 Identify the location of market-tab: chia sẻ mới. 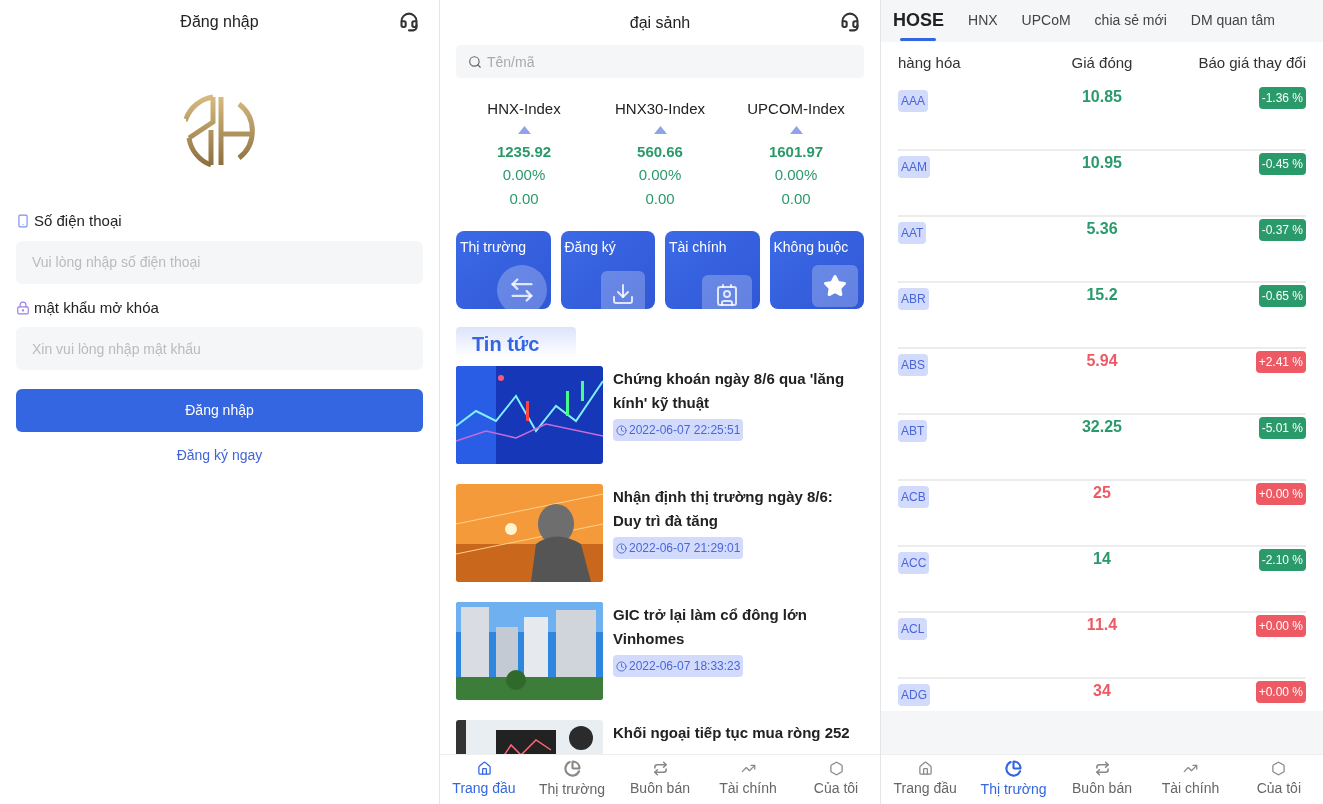
(1130, 21).